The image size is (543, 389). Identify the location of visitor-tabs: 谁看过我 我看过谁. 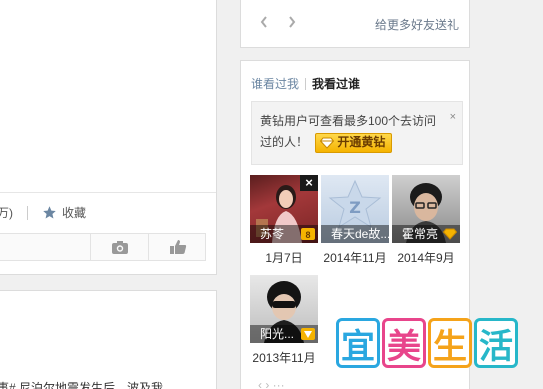
(305, 83).